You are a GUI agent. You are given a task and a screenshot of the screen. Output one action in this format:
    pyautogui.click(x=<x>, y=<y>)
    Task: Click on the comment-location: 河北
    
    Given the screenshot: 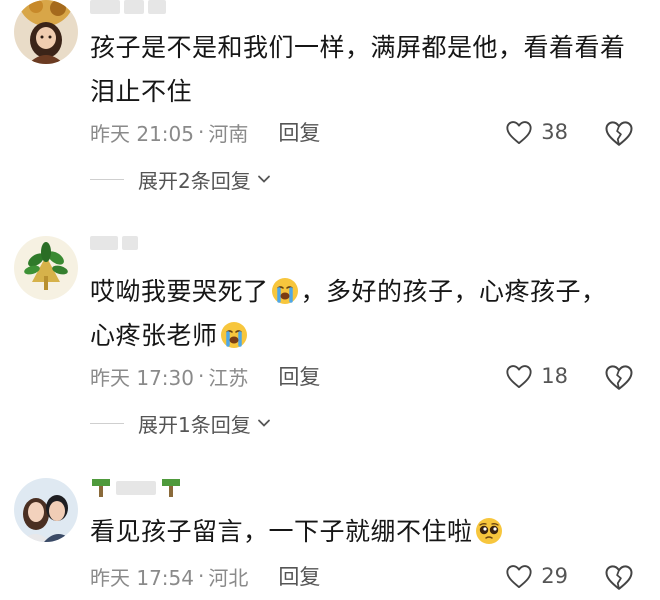 What is the action you would take?
    pyautogui.click(x=228, y=577)
    